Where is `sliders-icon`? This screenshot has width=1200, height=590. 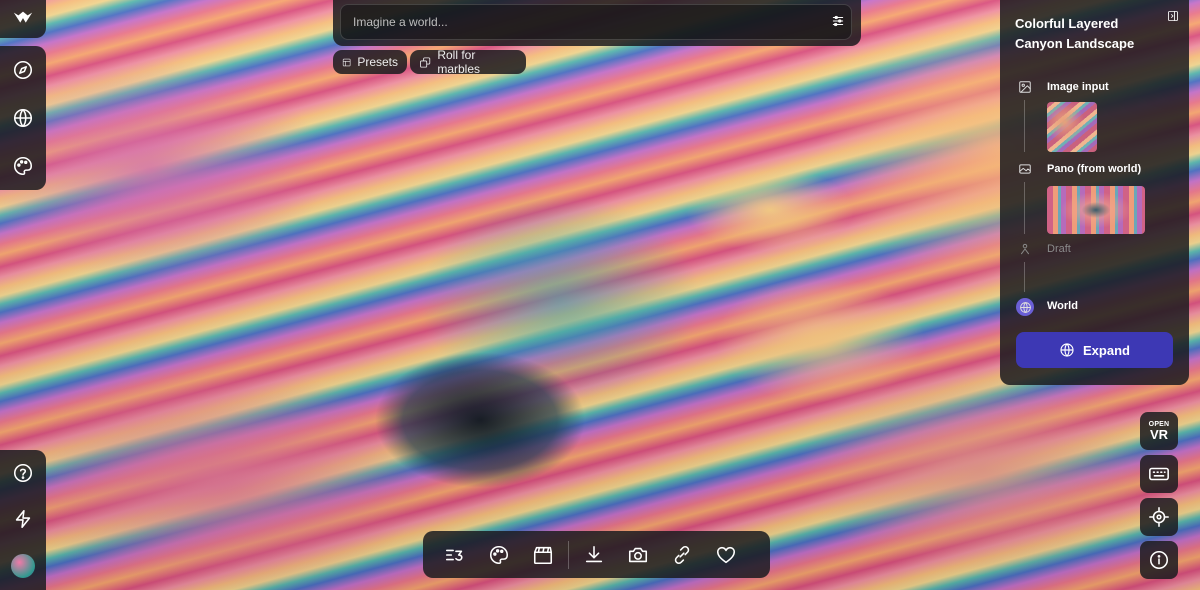
sliders-icon is located at coordinates (838, 21).